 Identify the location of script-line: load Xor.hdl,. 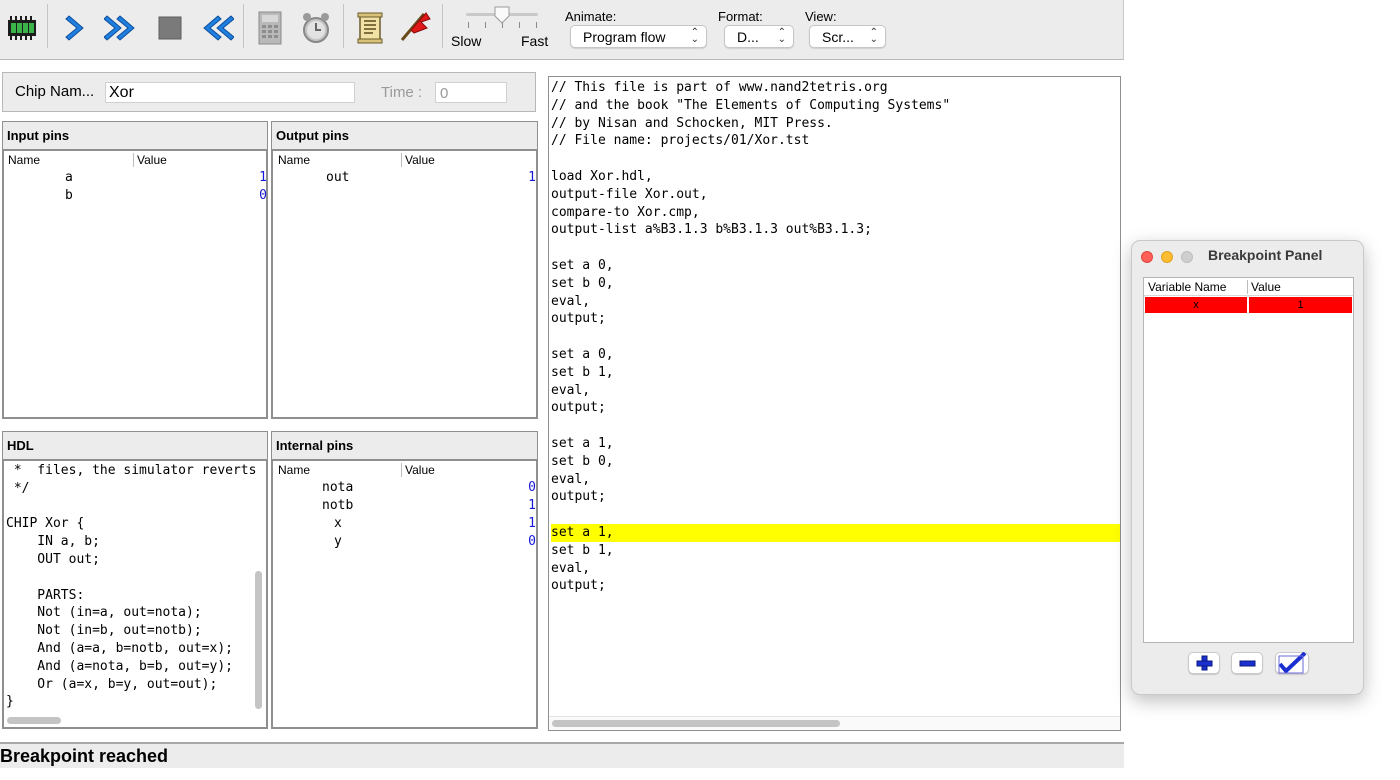
(835, 177).